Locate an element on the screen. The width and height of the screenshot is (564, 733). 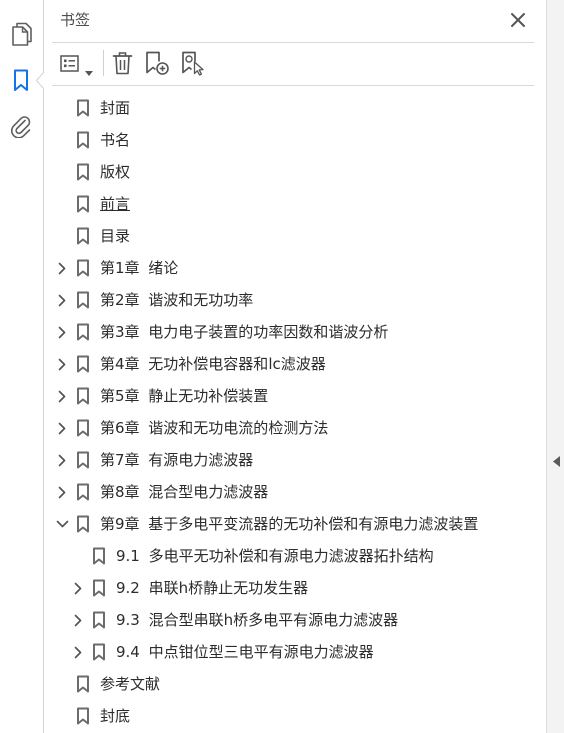
bookmark-item: 目录 is located at coordinates (292, 236).